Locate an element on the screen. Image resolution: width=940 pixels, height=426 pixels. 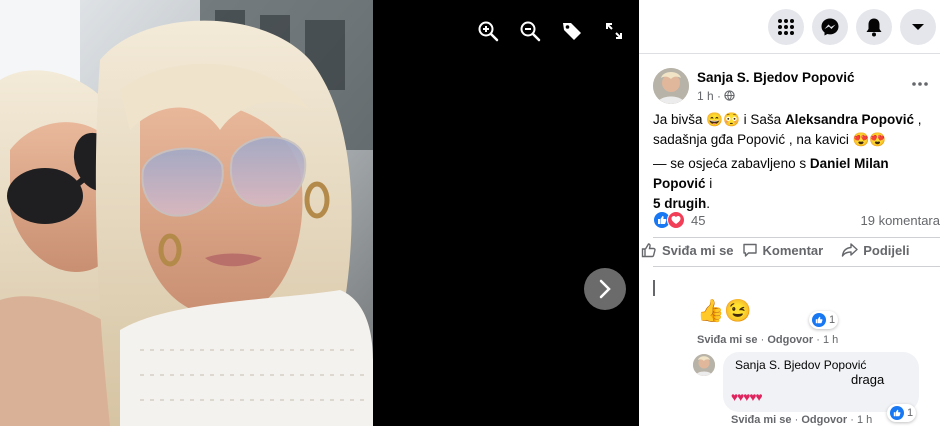
comment-like-link: Sviđa mi se is located at coordinates (727, 340).